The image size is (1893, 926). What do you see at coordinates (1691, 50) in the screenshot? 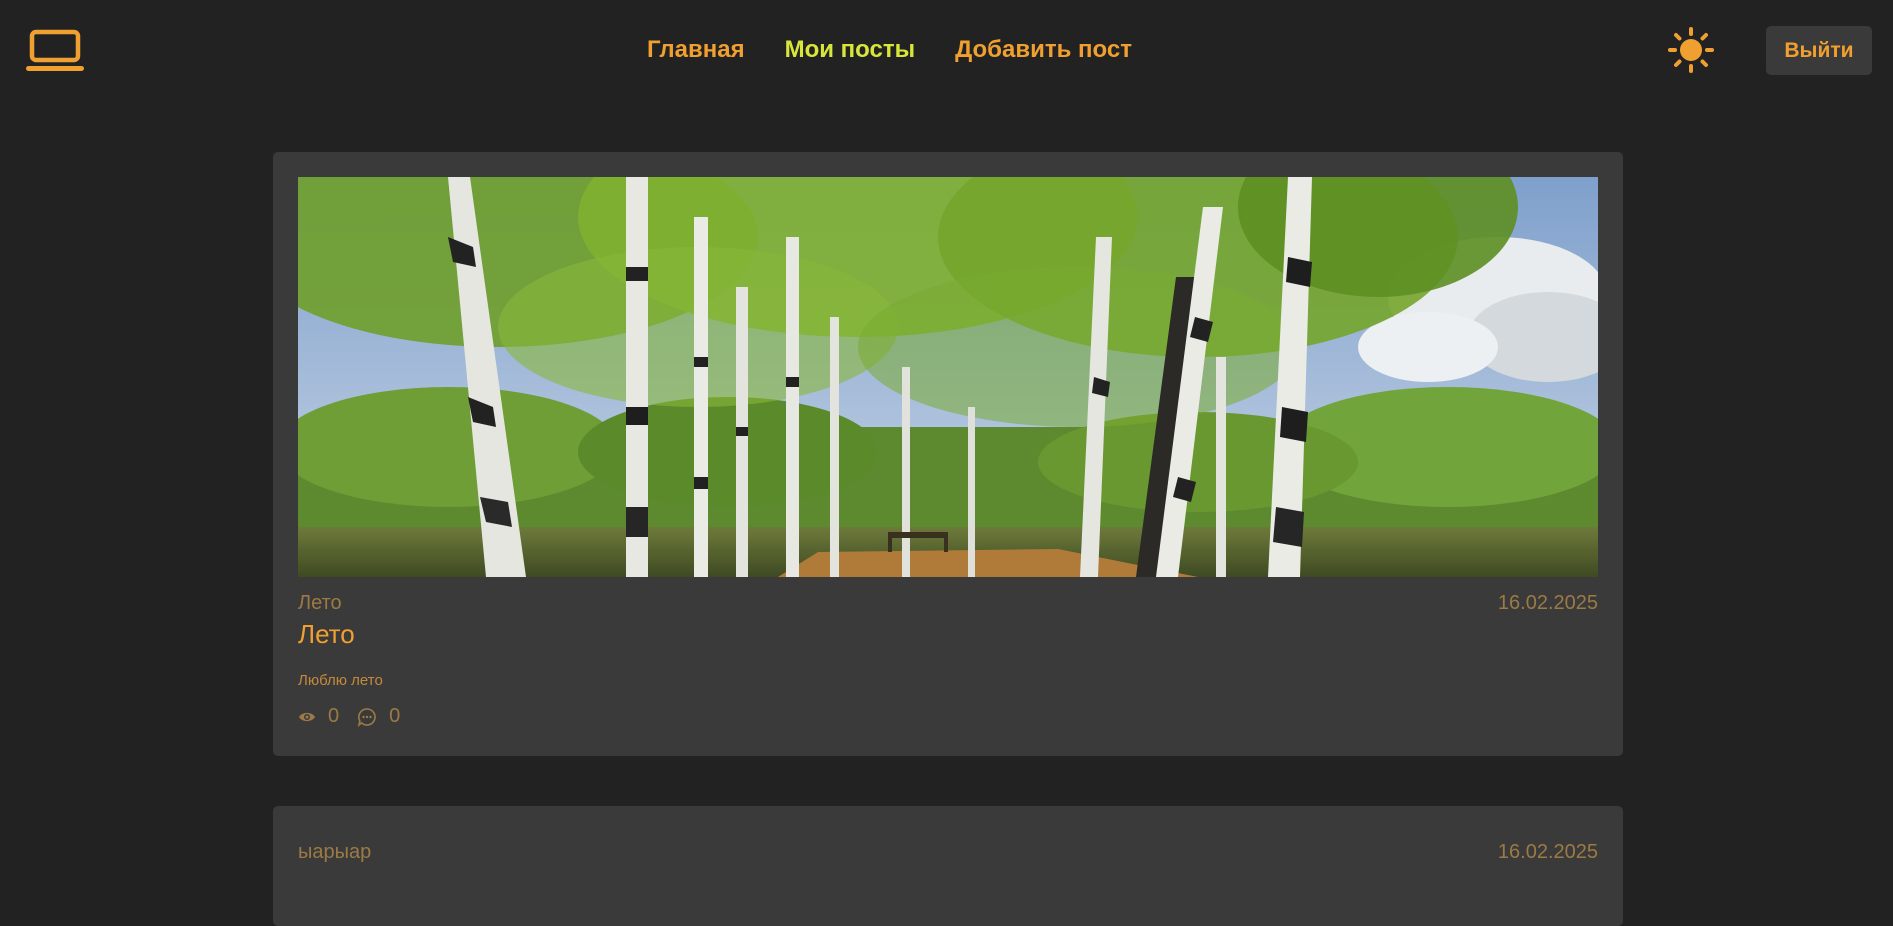
I see `sun-icon` at bounding box center [1691, 50].